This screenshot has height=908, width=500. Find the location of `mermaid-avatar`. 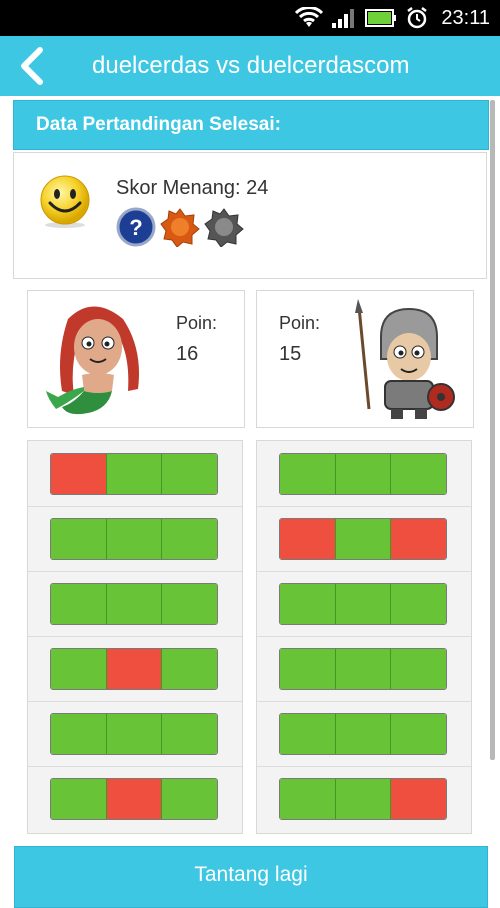

mermaid-avatar is located at coordinates (92, 360).